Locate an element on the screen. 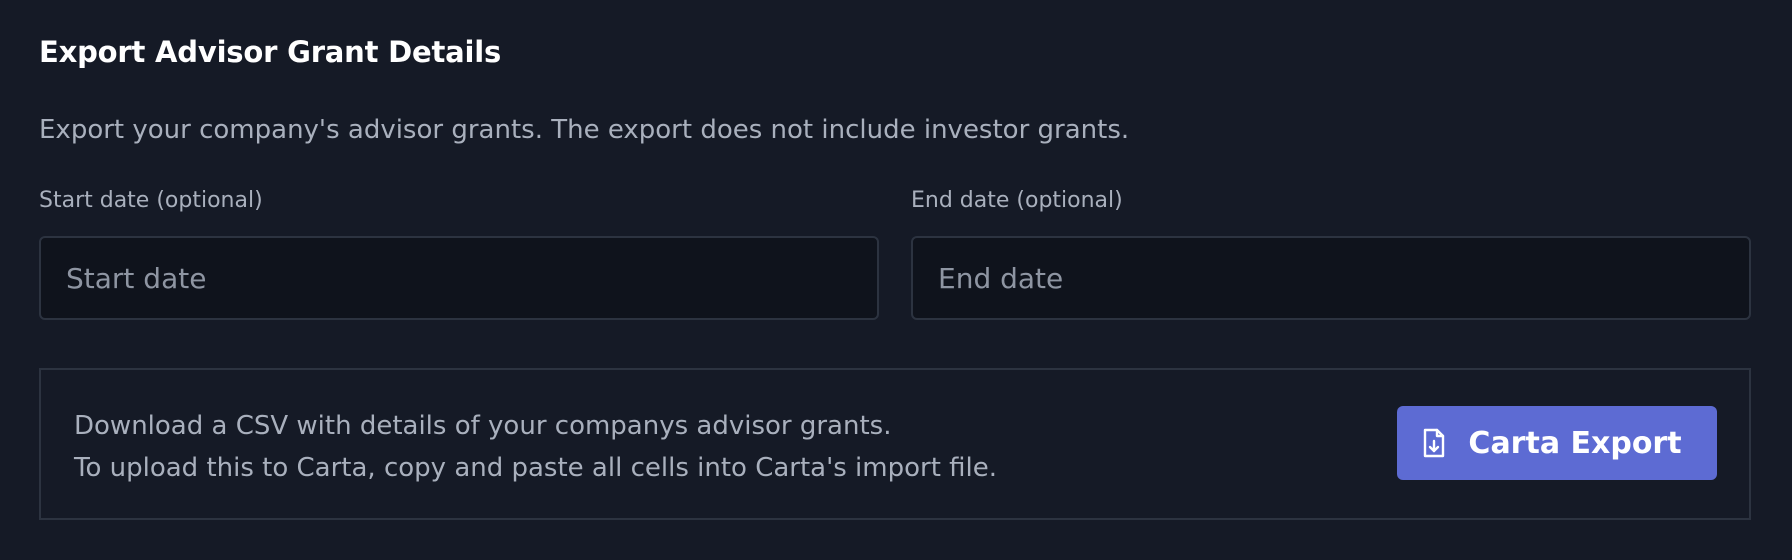  end-date-label: End date (optional) is located at coordinates (1017, 200).